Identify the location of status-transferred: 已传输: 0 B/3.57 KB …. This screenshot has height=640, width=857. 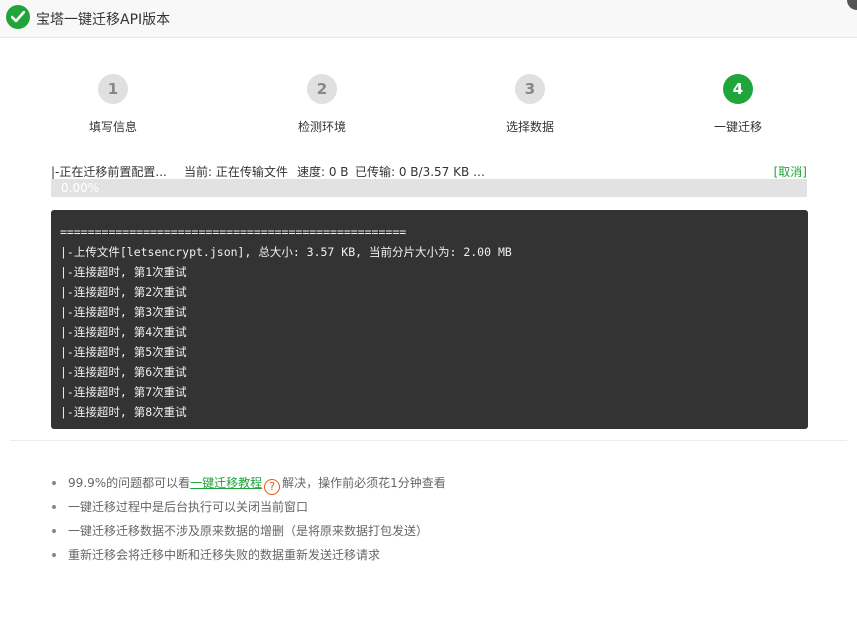
(420, 172).